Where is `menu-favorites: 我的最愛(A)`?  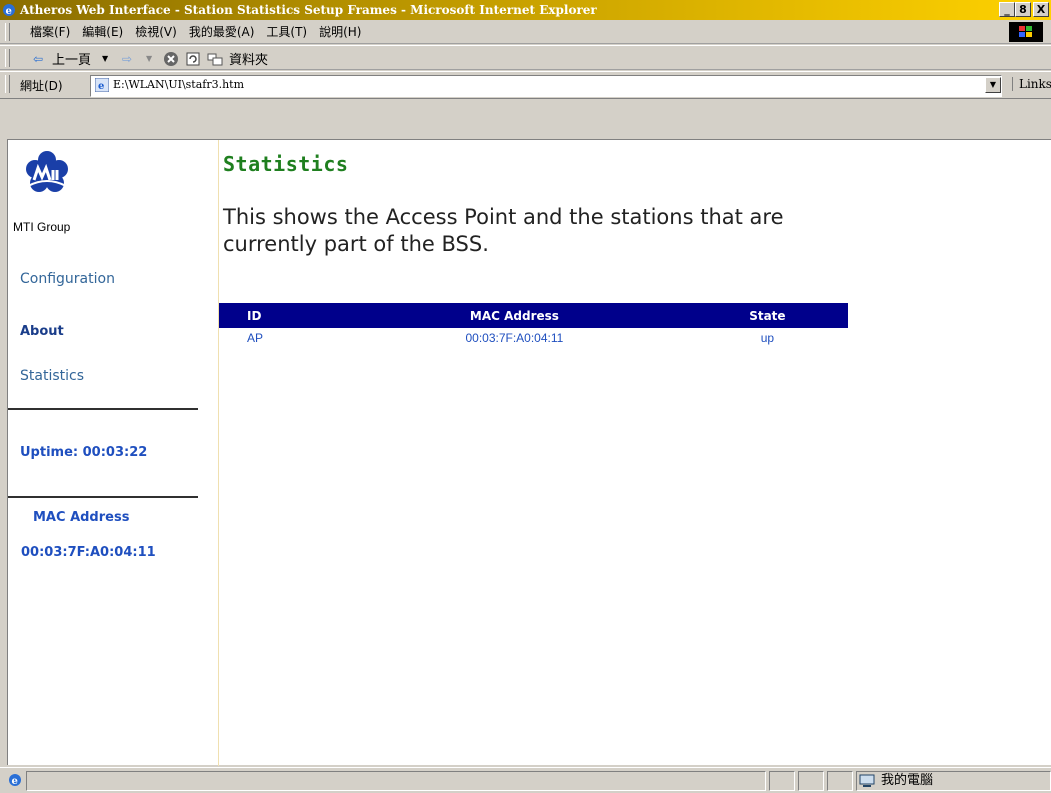 menu-favorites: 我的最愛(A) is located at coordinates (222, 32).